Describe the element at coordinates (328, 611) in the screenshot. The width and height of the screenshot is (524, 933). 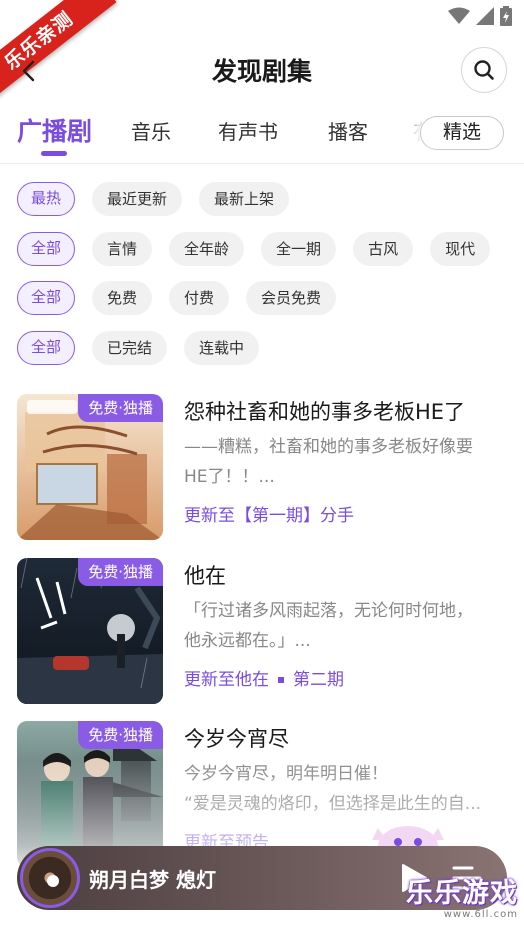
I see `item-description-line: 「行过诸多风雨起落，无论何时何地，` at that location.